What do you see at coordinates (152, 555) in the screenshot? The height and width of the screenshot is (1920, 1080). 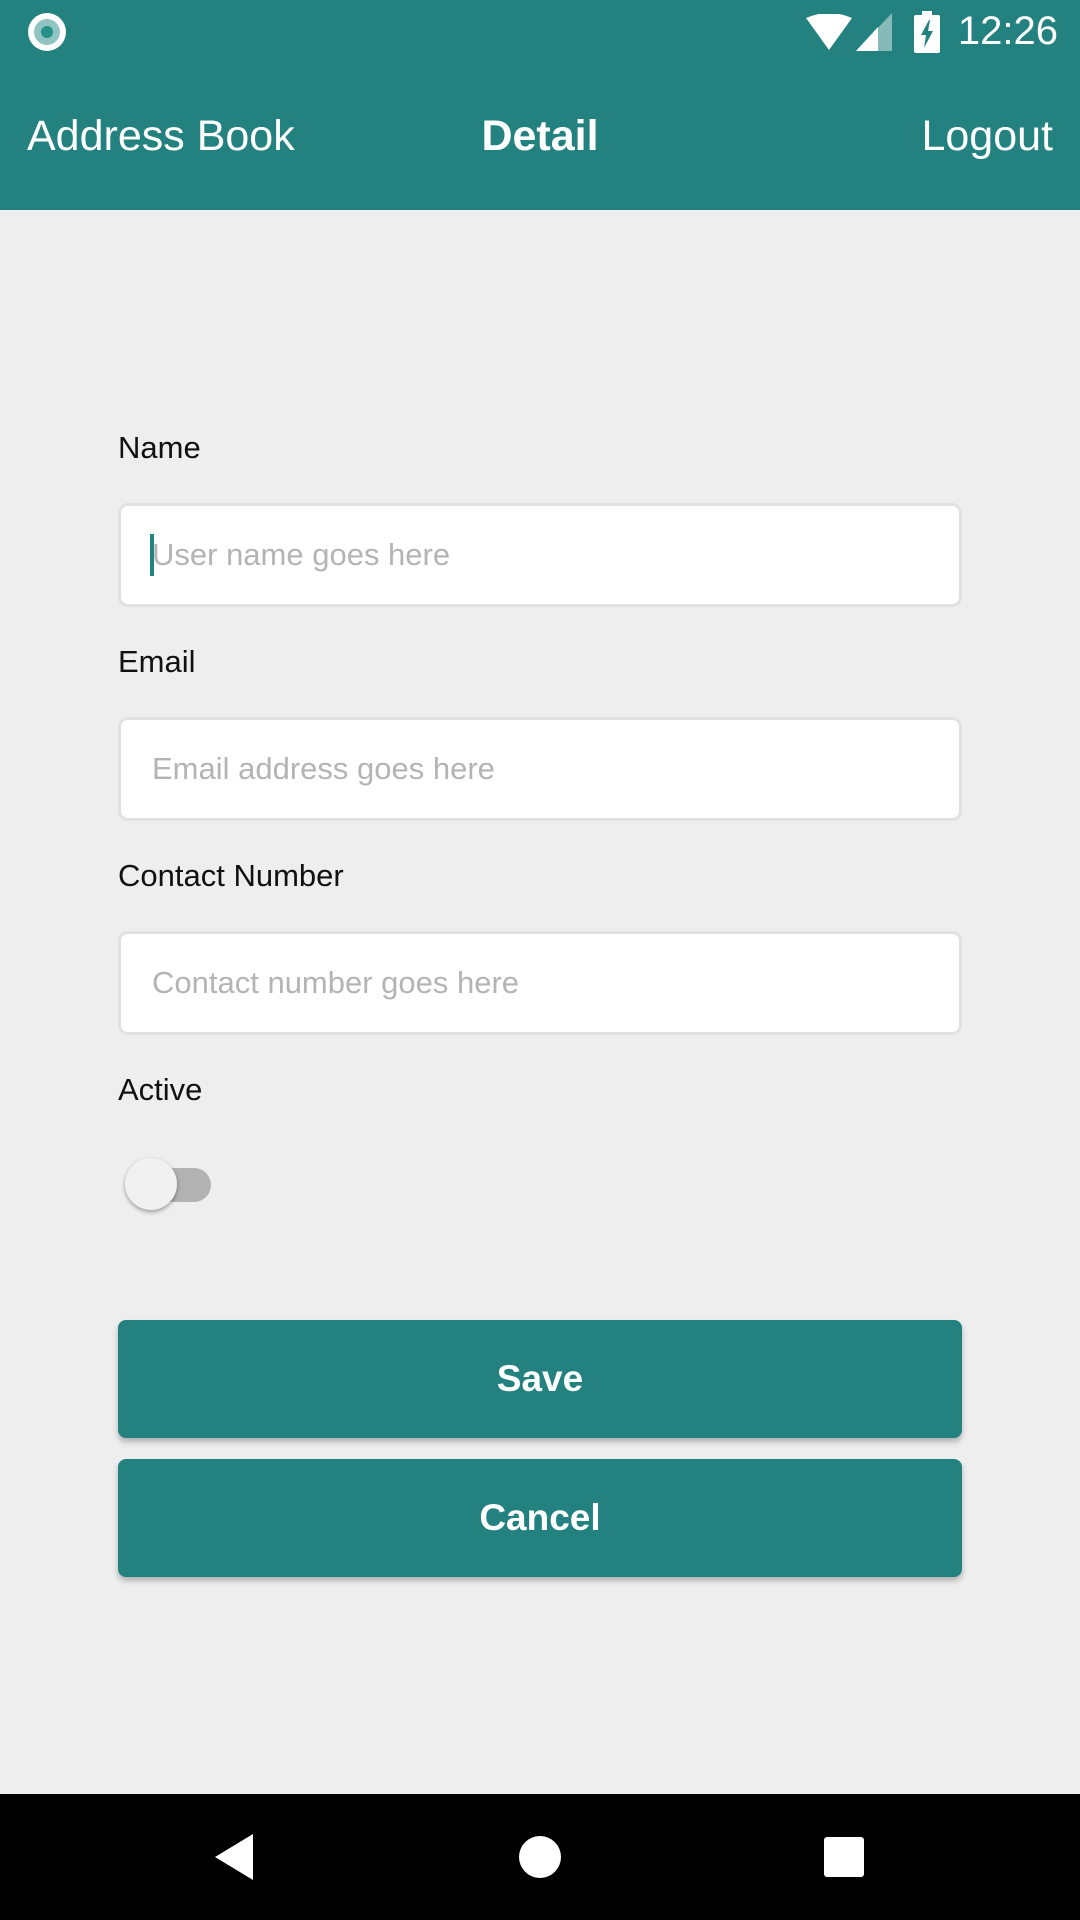 I see `text-cursor` at bounding box center [152, 555].